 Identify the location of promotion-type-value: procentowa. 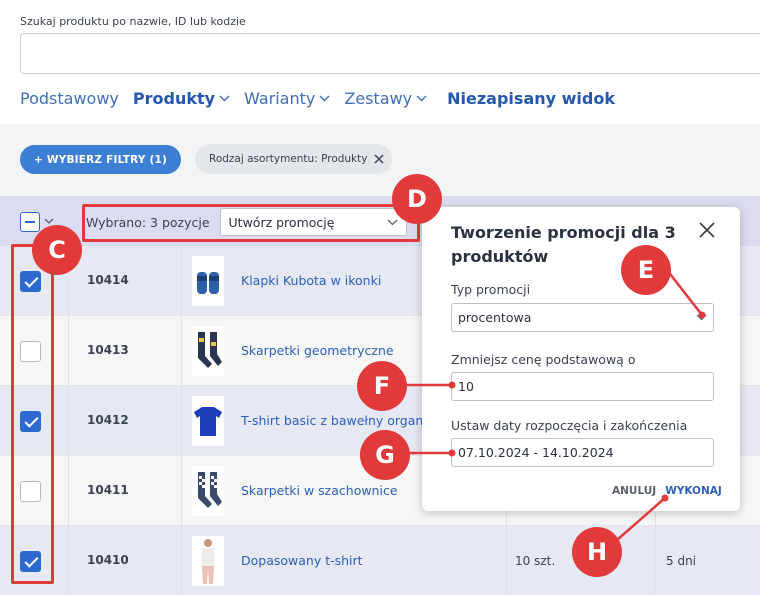
(495, 317).